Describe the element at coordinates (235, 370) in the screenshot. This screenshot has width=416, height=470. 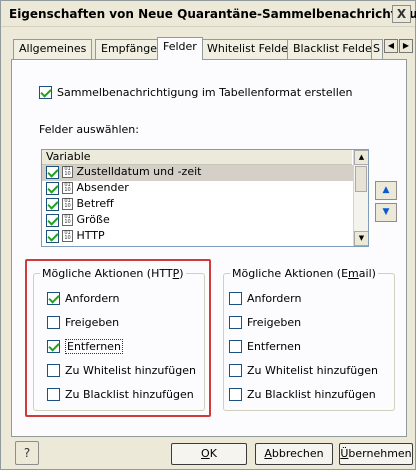
I see `email-whitelist-checkbox` at that location.